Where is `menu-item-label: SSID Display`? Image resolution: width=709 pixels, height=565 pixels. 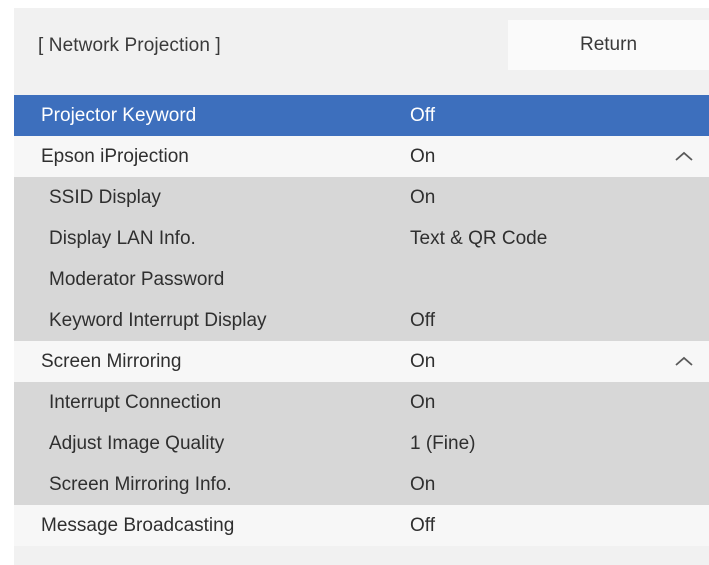
menu-item-label: SSID Display is located at coordinates (105, 197).